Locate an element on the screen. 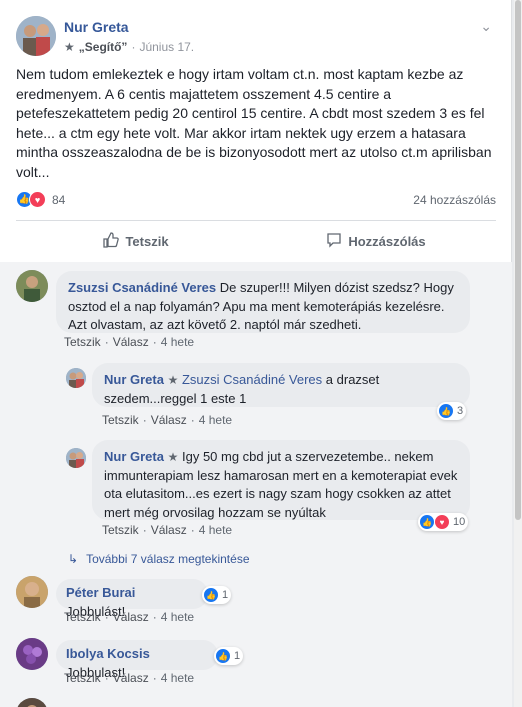 The width and height of the screenshot is (522, 707). commenter-name: Péter Burai is located at coordinates (100, 592).